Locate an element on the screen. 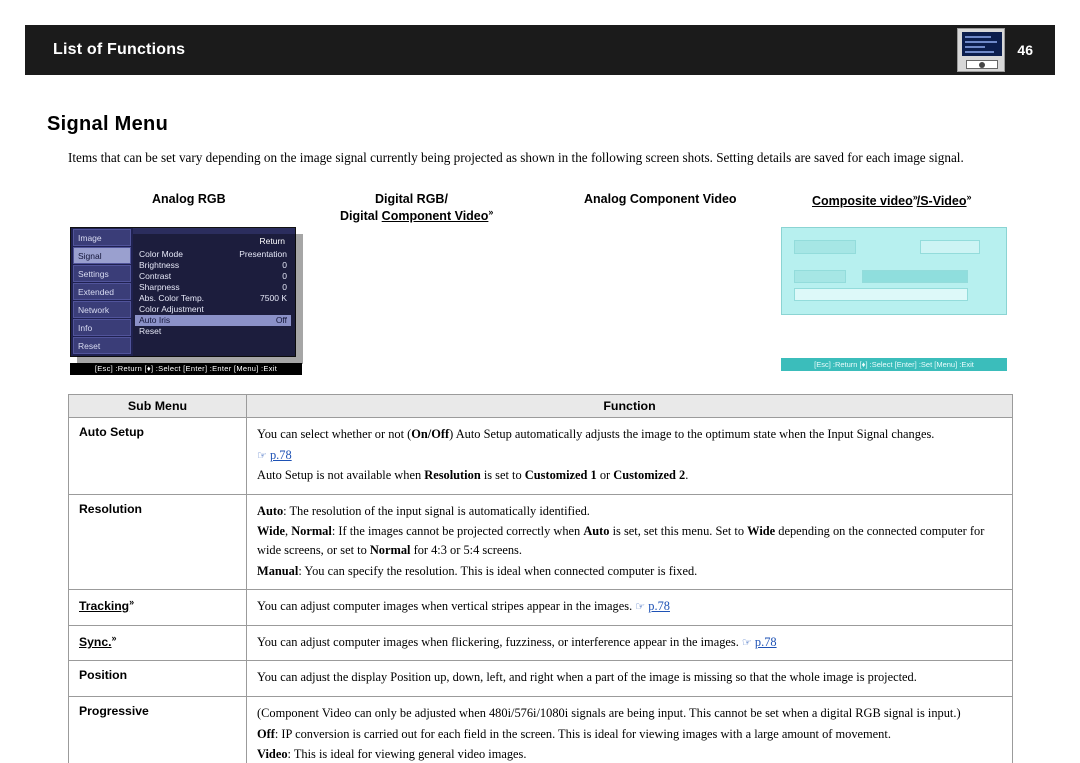 The image size is (1080, 763). sub-menu-resolution: Resolution is located at coordinates (157, 542).